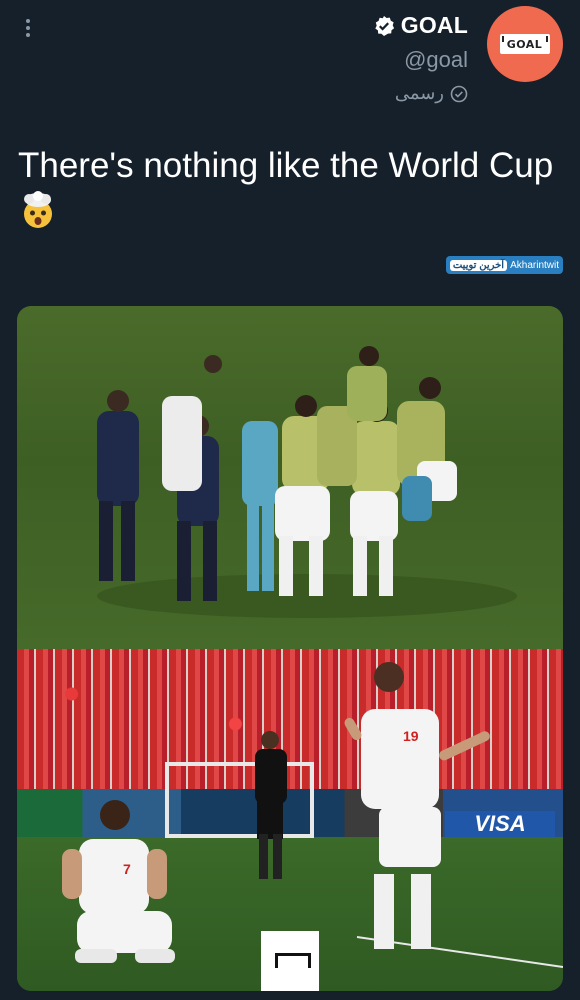 Image resolution: width=580 pixels, height=1000 pixels. What do you see at coordinates (290, 961) in the screenshot?
I see `goal-watermark-badge` at bounding box center [290, 961].